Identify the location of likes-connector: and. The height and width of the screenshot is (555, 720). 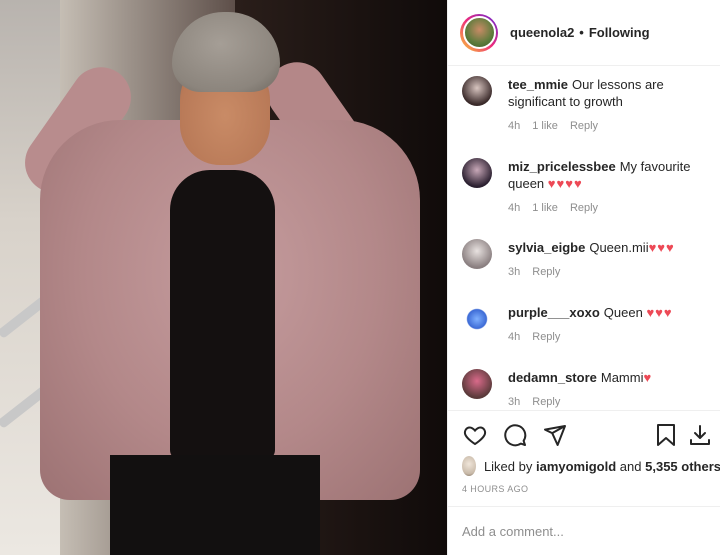
(630, 466).